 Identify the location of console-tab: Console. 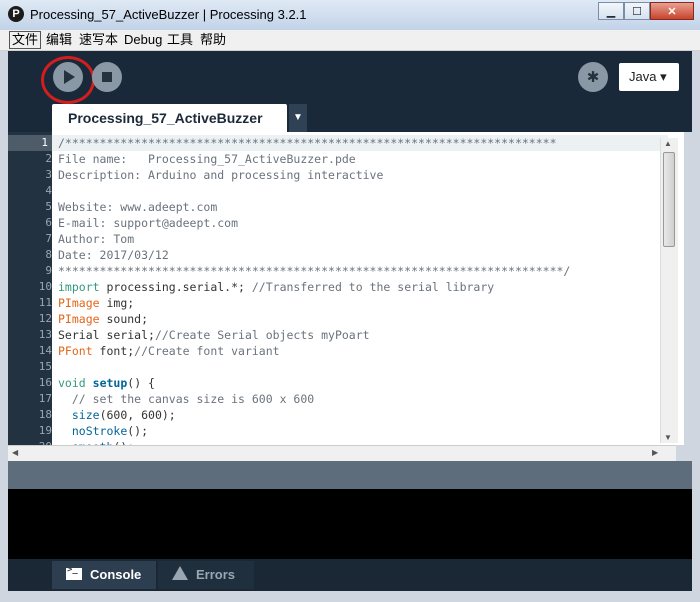
(104, 575).